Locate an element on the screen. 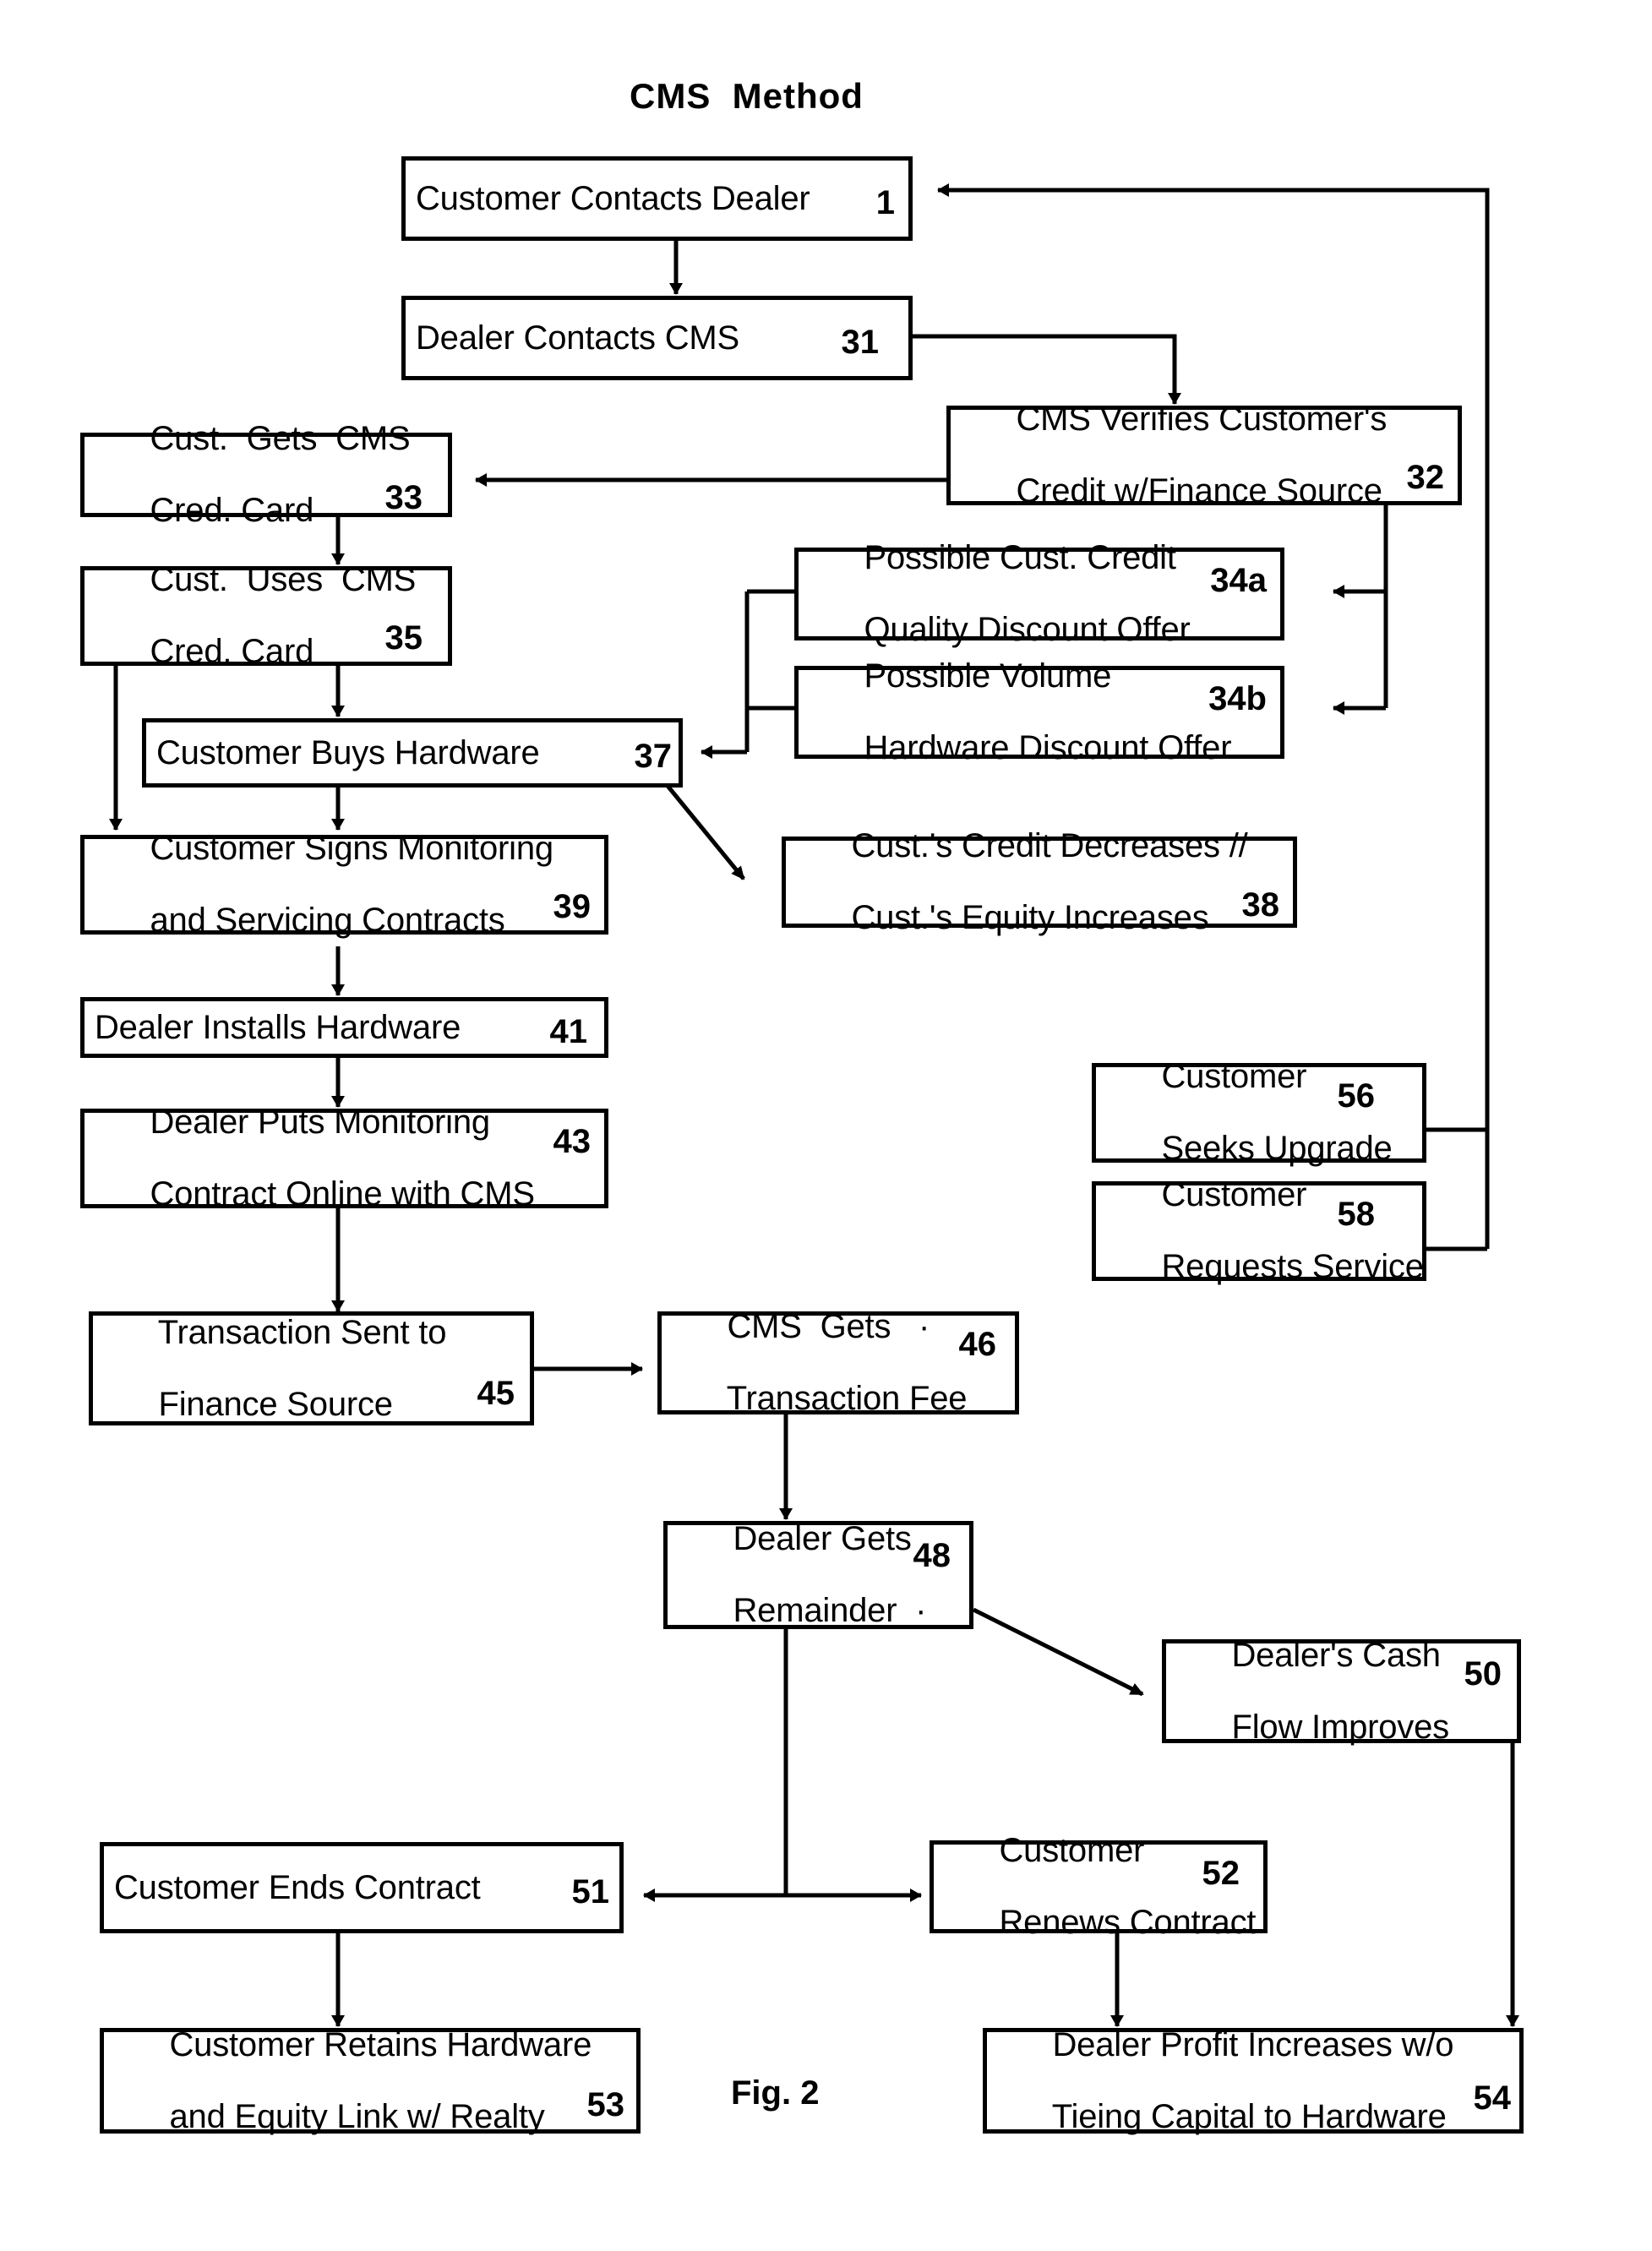  node-customer-buys-hardware: Customer Buys Hardware 37 is located at coordinates (413, 753).